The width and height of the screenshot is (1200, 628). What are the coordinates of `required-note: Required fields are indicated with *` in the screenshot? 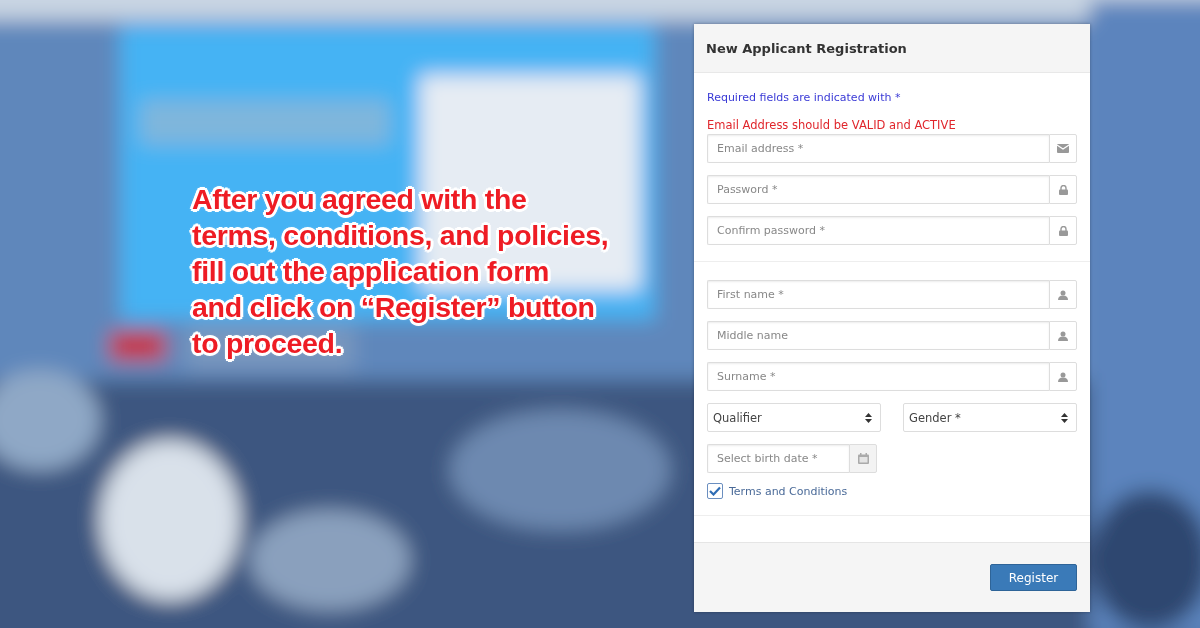 It's located at (804, 97).